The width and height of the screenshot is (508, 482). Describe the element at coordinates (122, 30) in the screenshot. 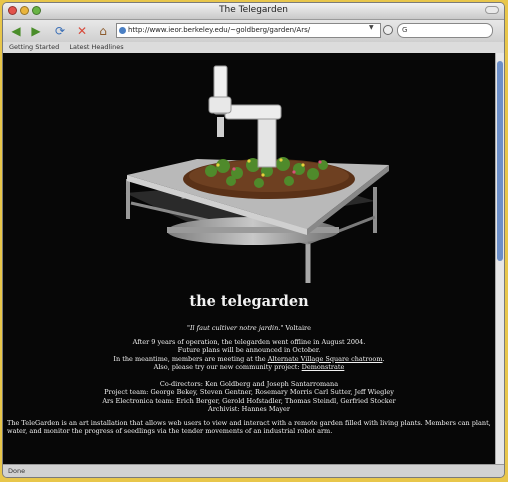

I see `site-favicon-icon` at that location.